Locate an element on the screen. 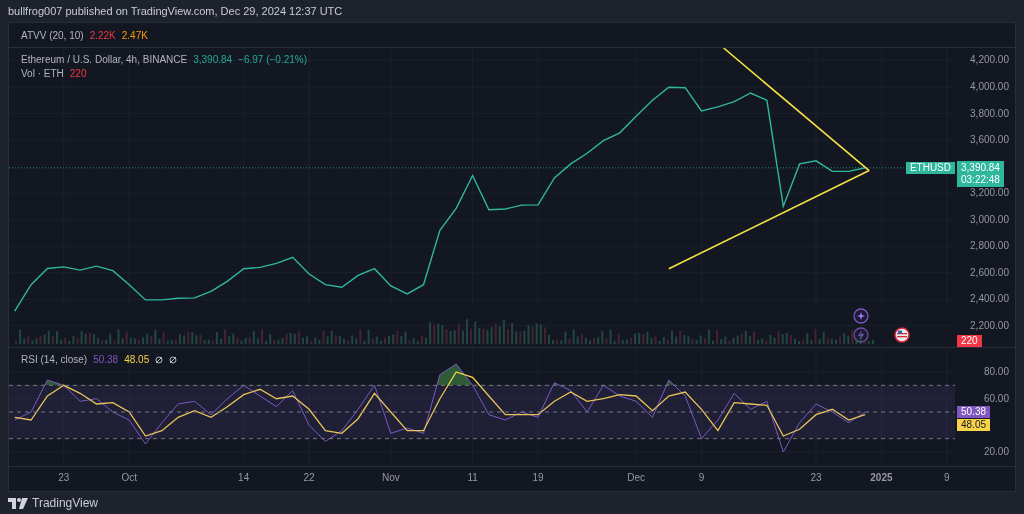 Image resolution: width=1024 pixels, height=514 pixels. price-scale-label: 4,000.00 is located at coordinates (989, 87).